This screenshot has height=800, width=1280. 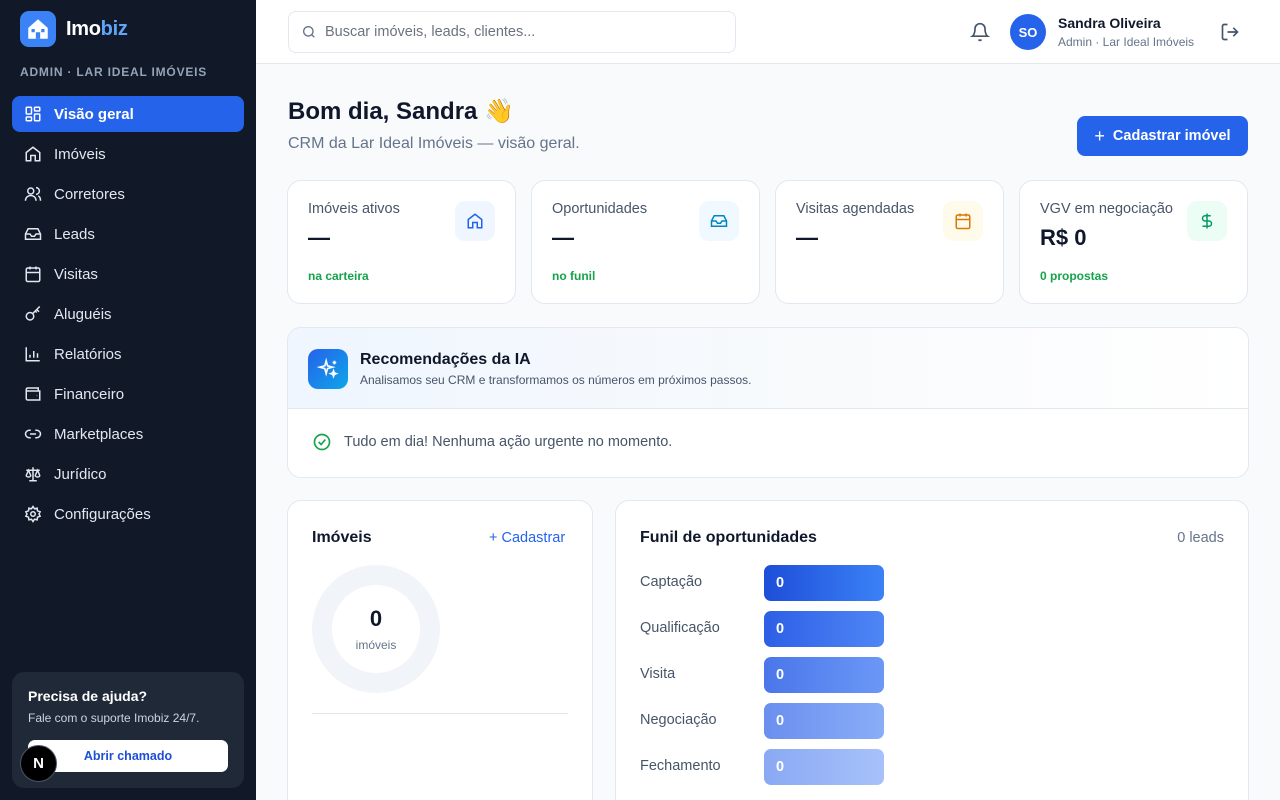 I want to click on dollar-icon, so click(x=1207, y=221).